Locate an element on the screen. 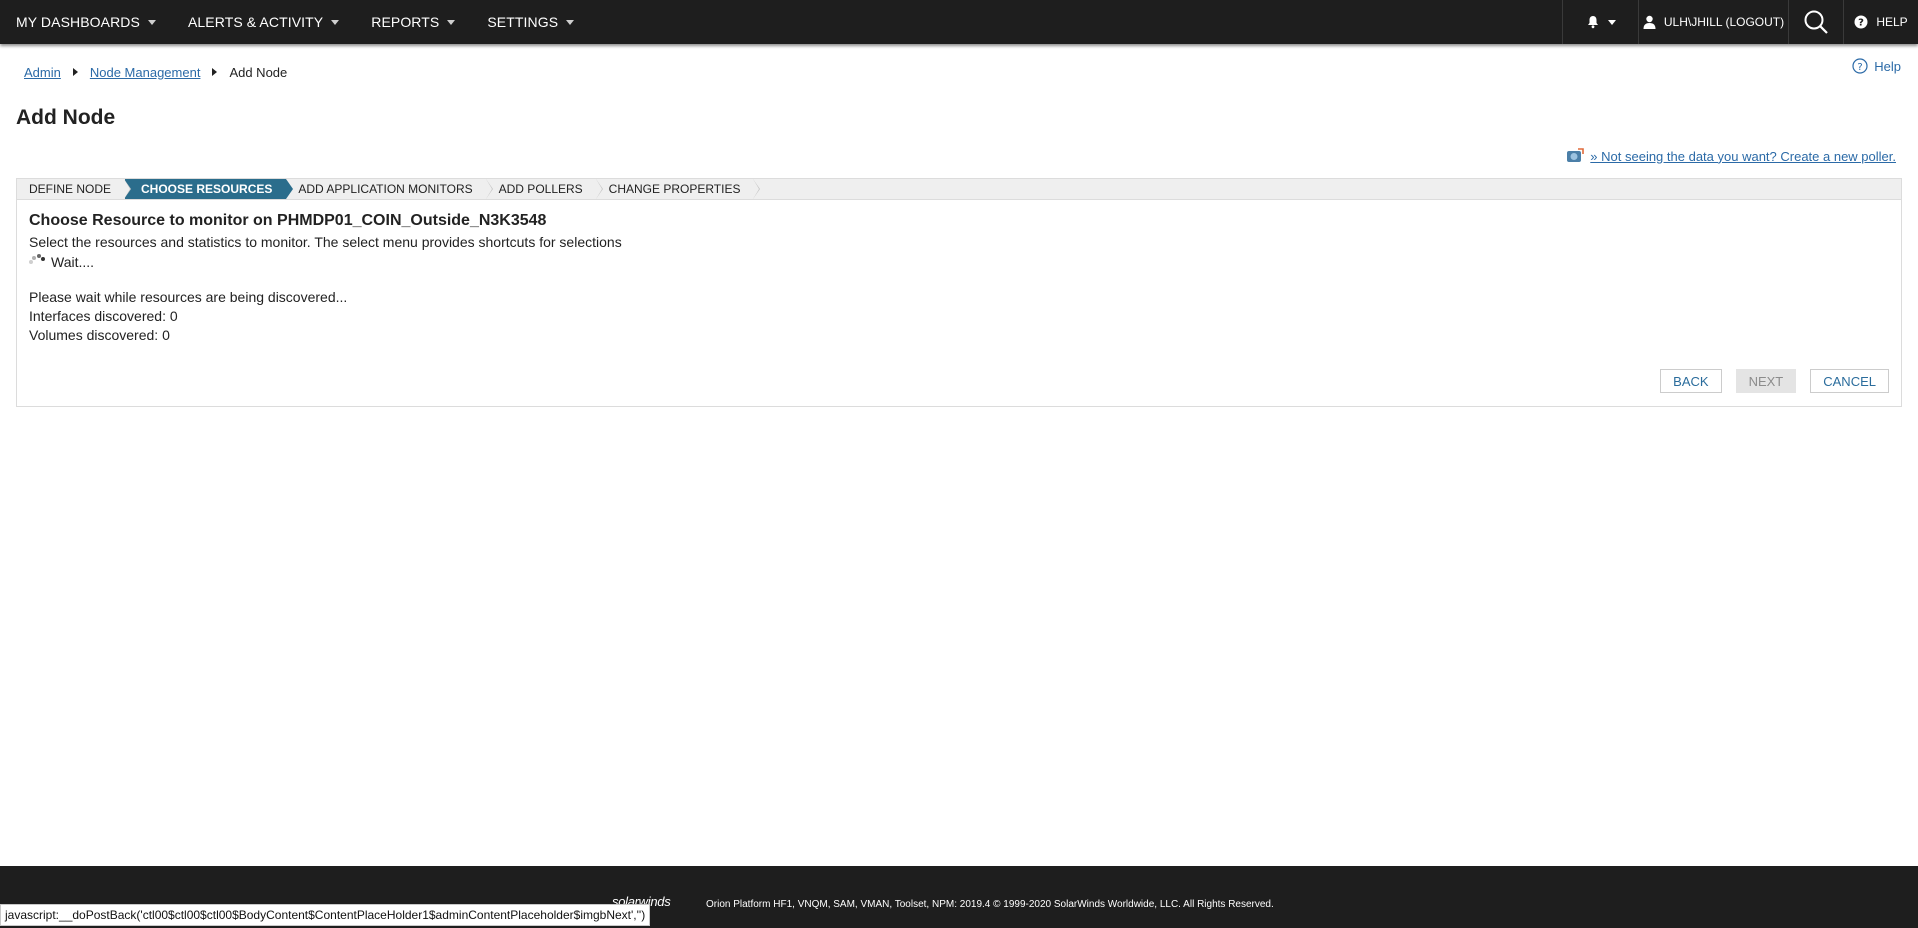 Image resolution: width=1918 pixels, height=928 pixels. nav-settings-label: SETTINGS is located at coordinates (523, 22).